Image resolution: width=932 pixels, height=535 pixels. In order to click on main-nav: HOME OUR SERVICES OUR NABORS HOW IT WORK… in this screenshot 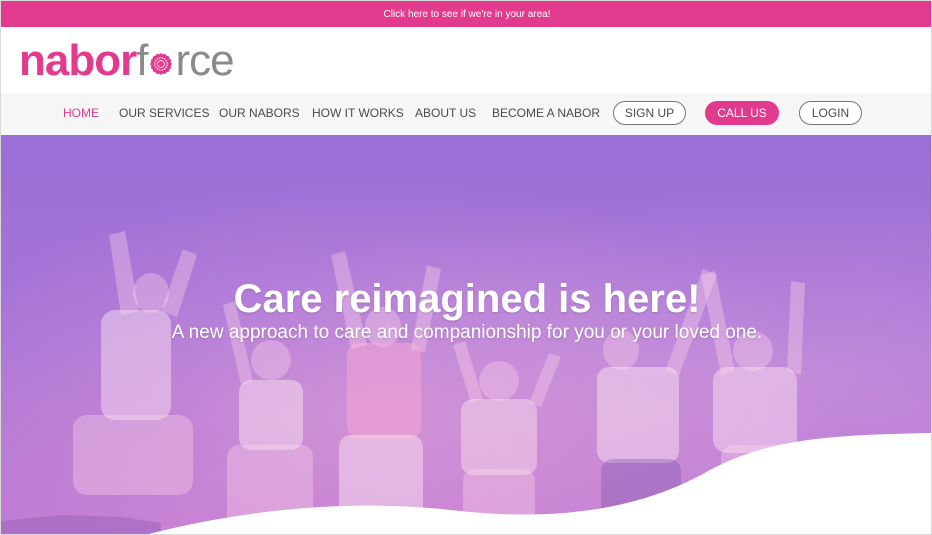, I will do `click(466, 114)`.